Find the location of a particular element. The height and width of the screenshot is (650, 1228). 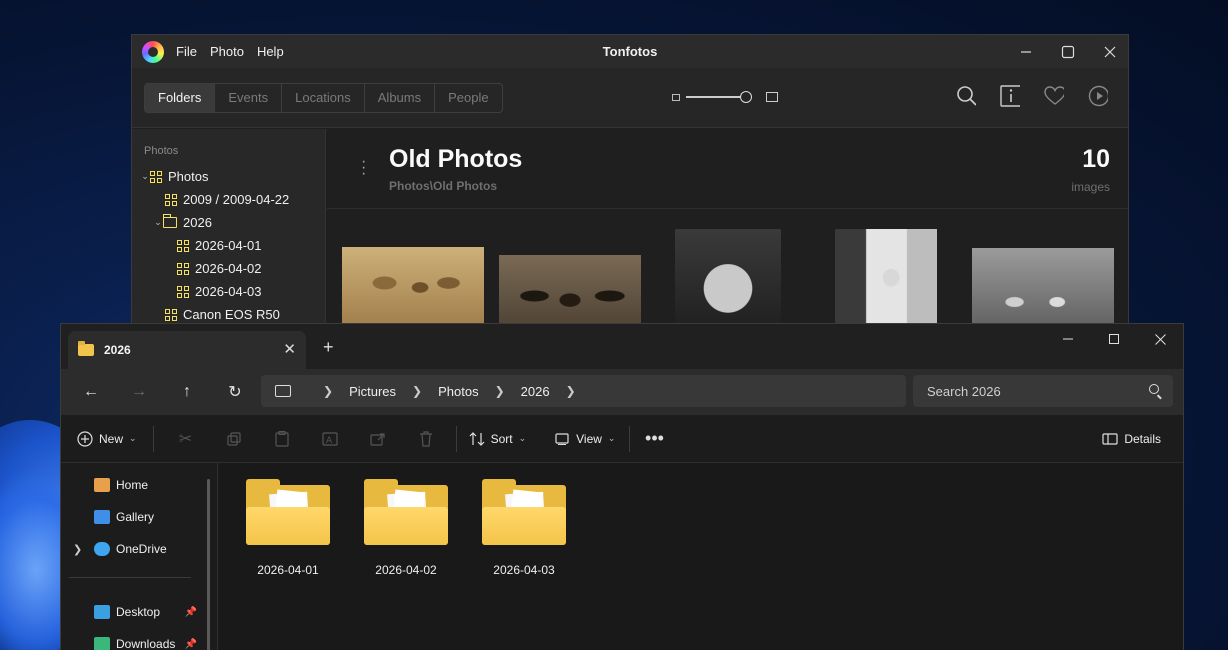

rename-icon: A is located at coordinates (329, 439).